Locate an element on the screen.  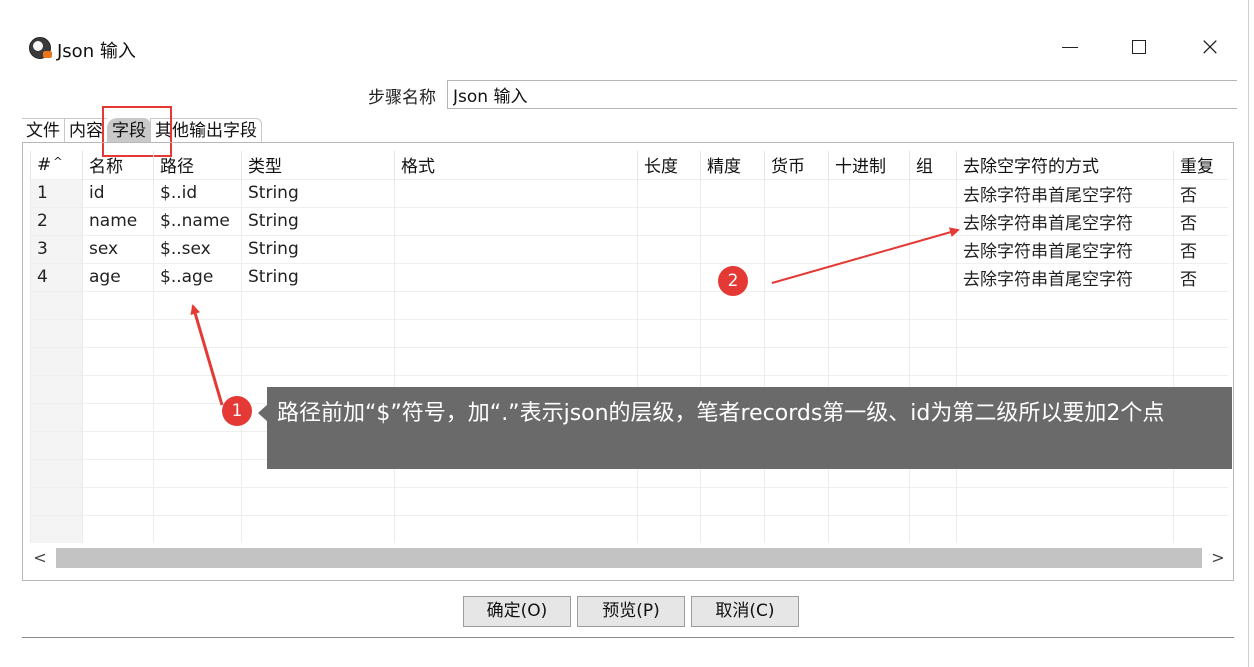
scroll-thumb is located at coordinates (629, 558).